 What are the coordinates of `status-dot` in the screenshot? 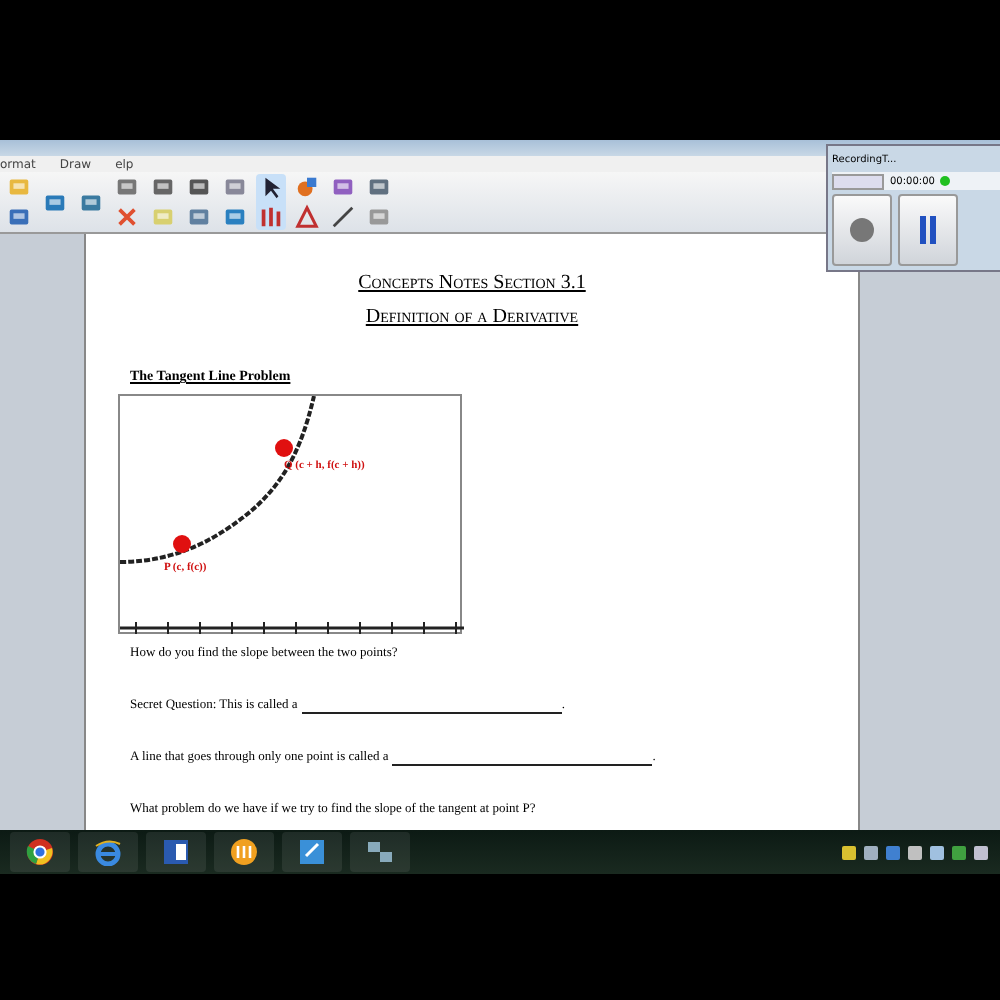 It's located at (945, 181).